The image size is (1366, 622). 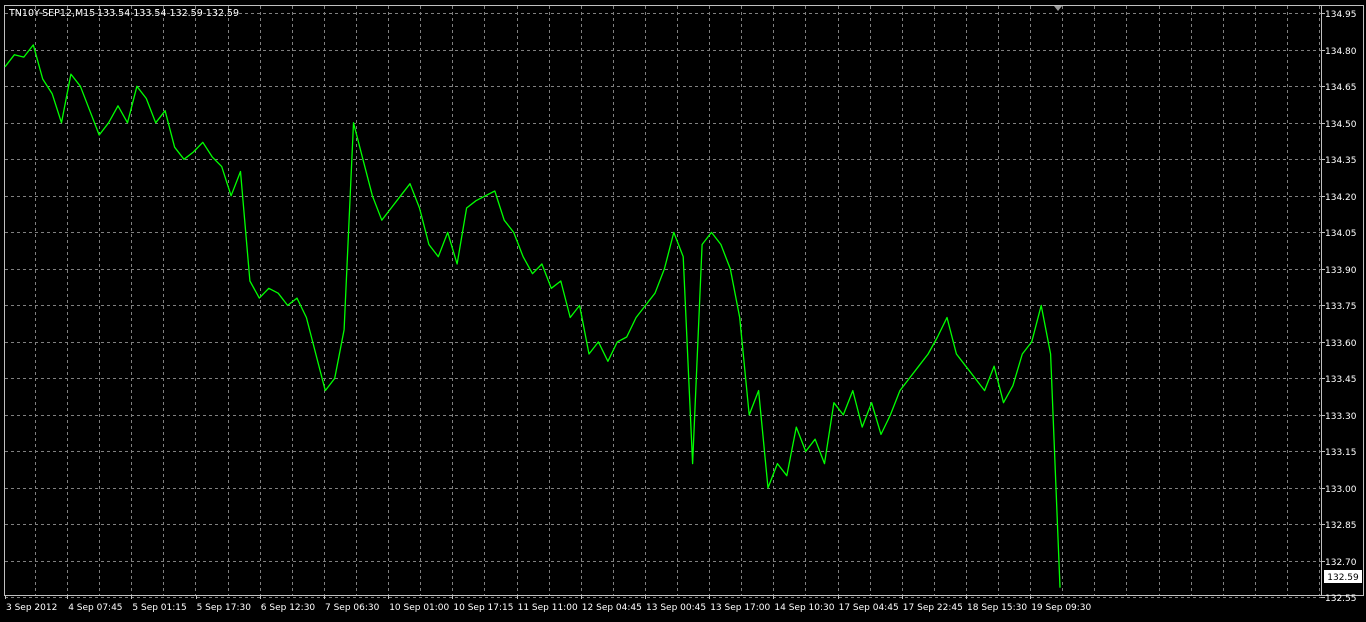 What do you see at coordinates (804, 608) in the screenshot?
I see `x-tick-label: 14 Sep 10:30` at bounding box center [804, 608].